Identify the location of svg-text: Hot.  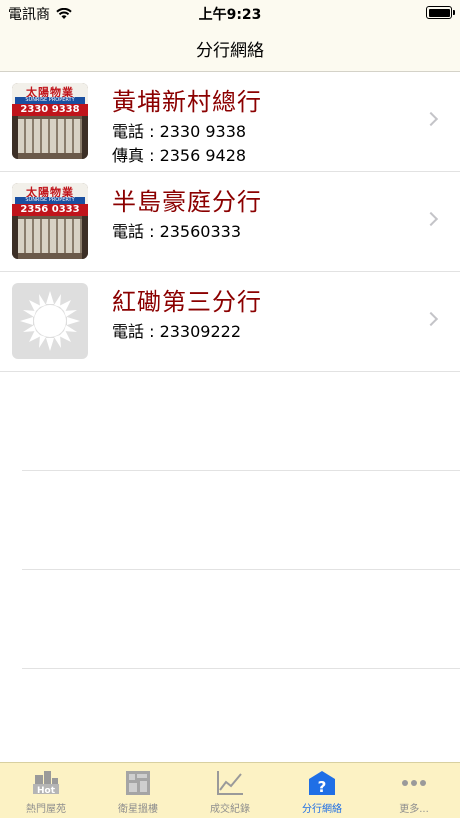
(46, 791).